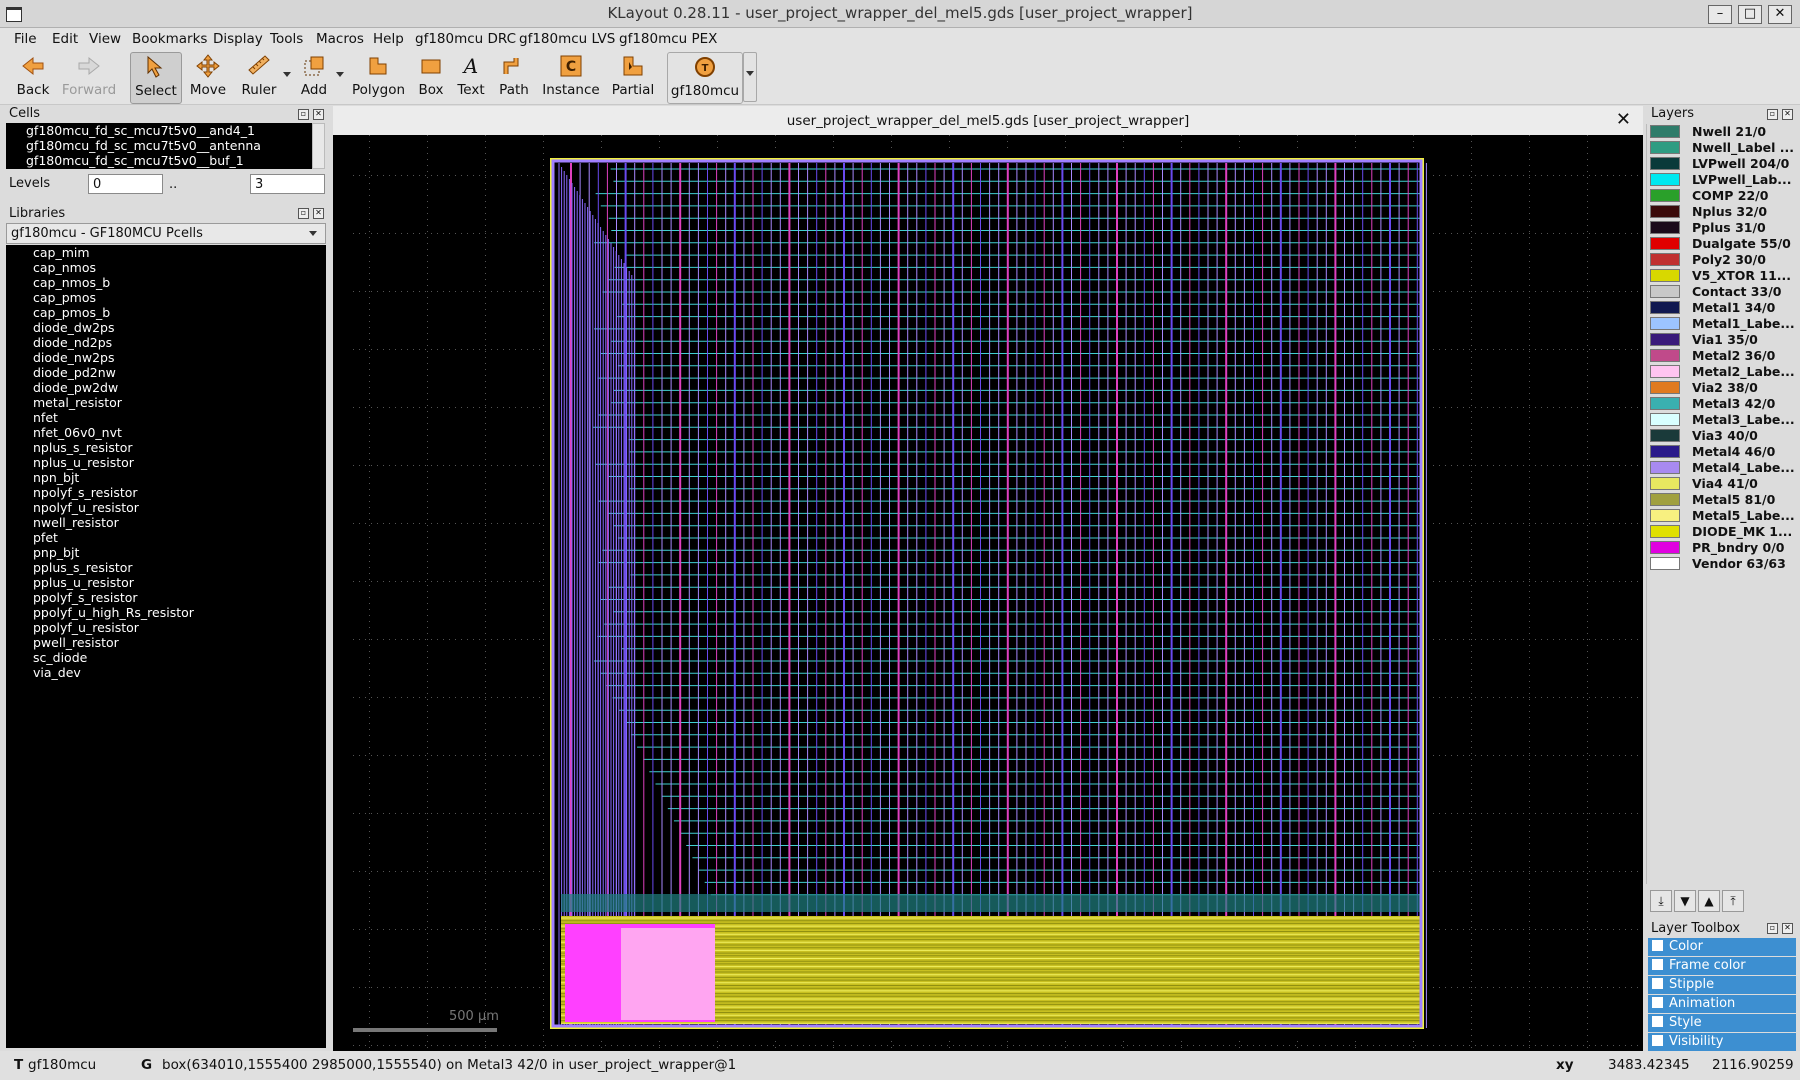  What do you see at coordinates (166, 387) in the screenshot?
I see `list-item: diode_pw2dw` at bounding box center [166, 387].